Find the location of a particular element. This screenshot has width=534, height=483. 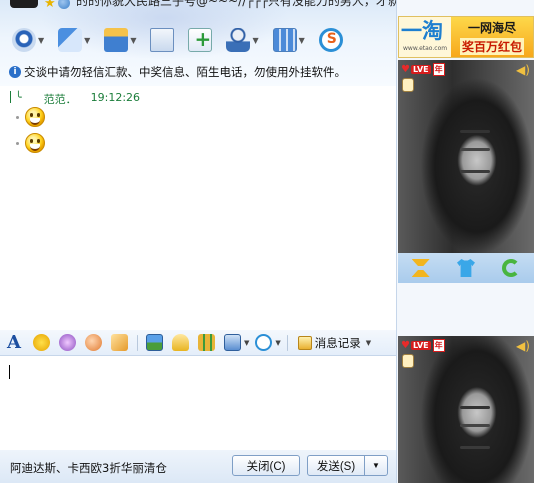

ad-logo: 一淘 www.etao.com is located at coordinates (425, 37).